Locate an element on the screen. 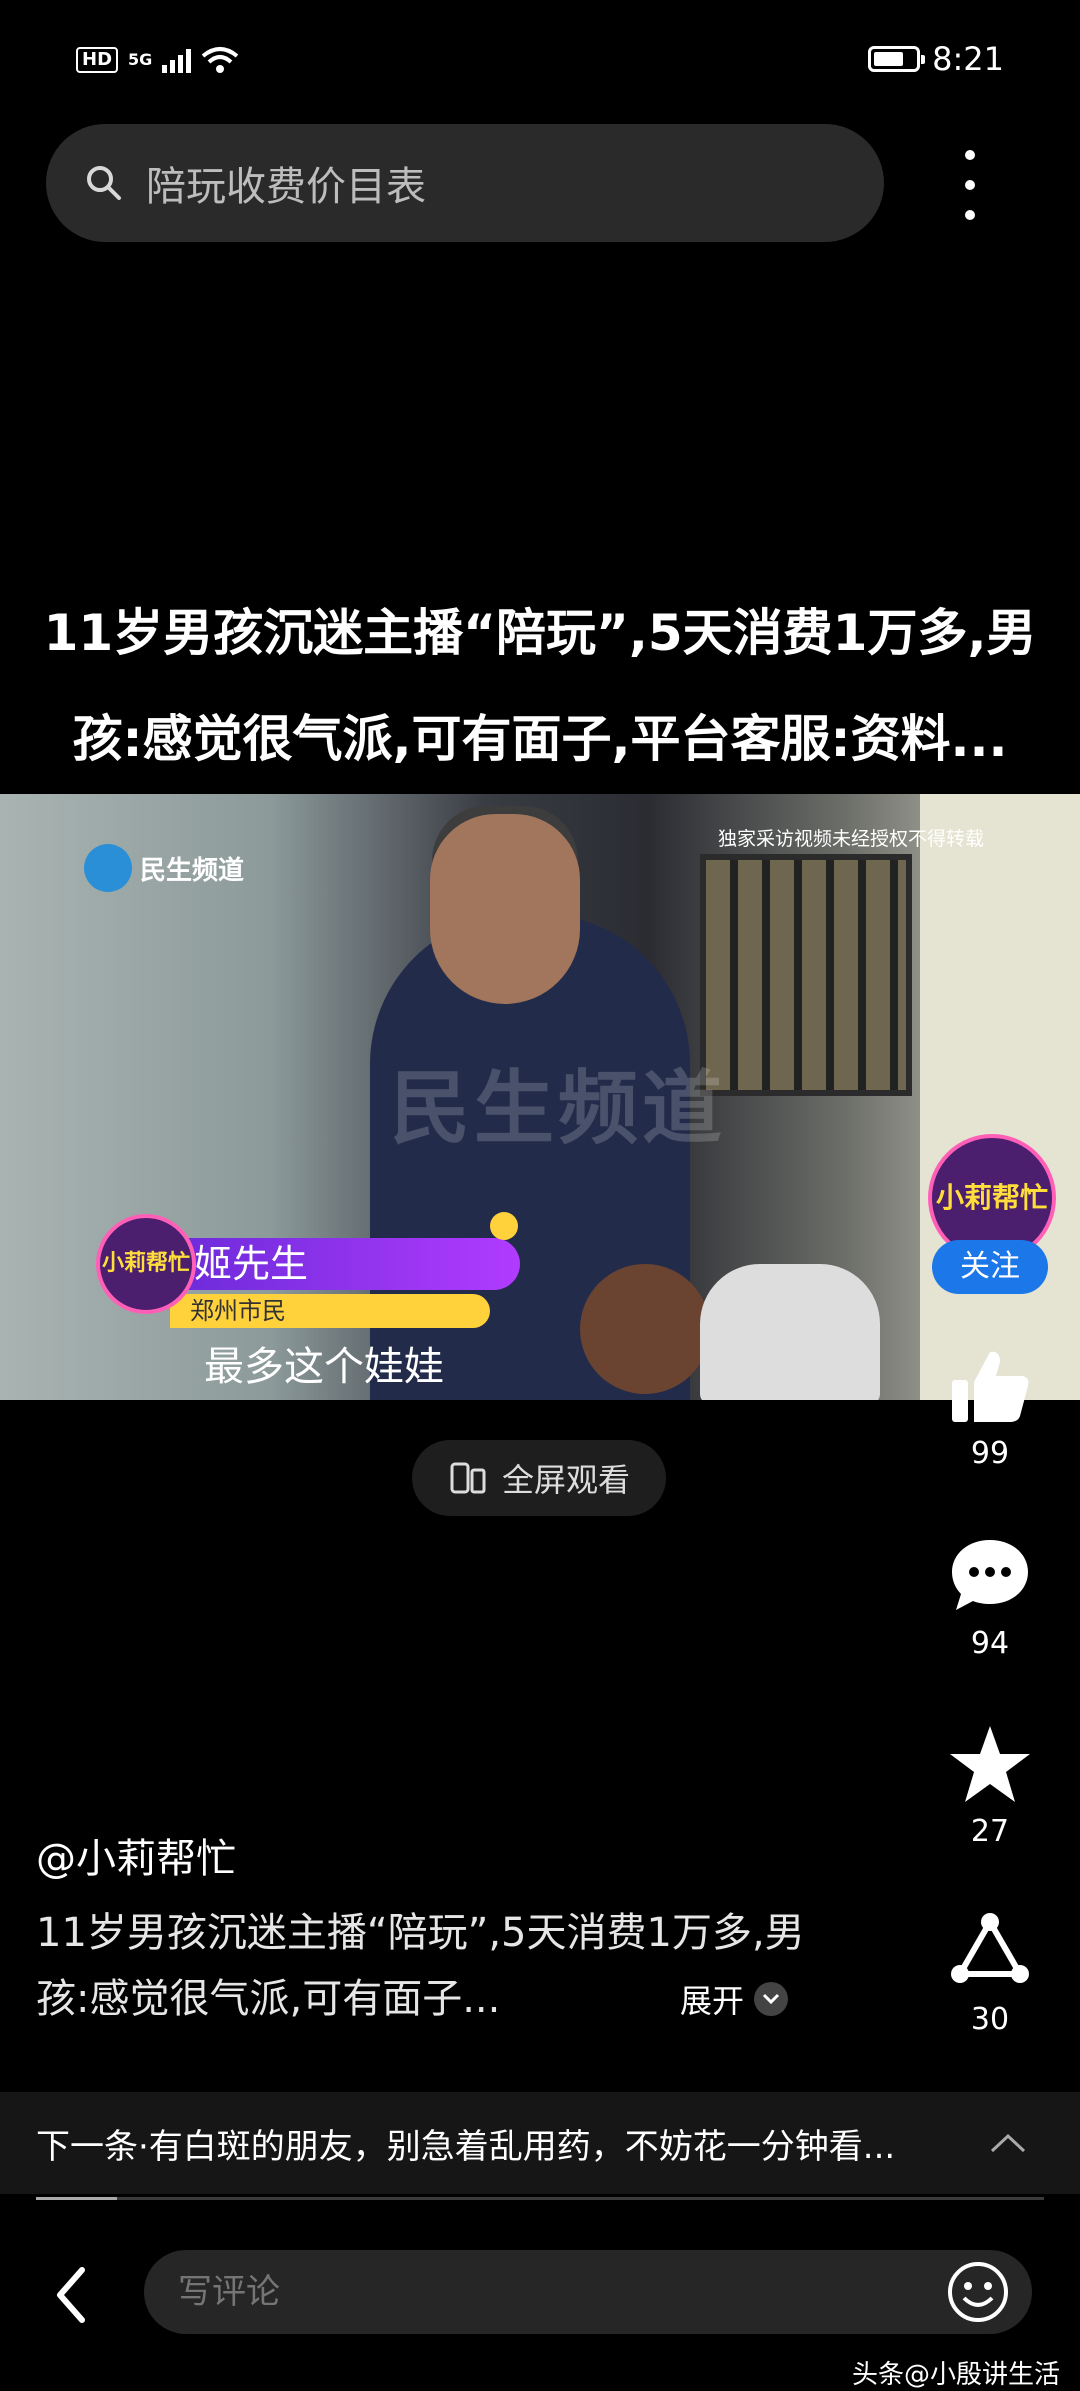 The width and height of the screenshot is (1080, 2391). follow-button: 关注 is located at coordinates (990, 1267).